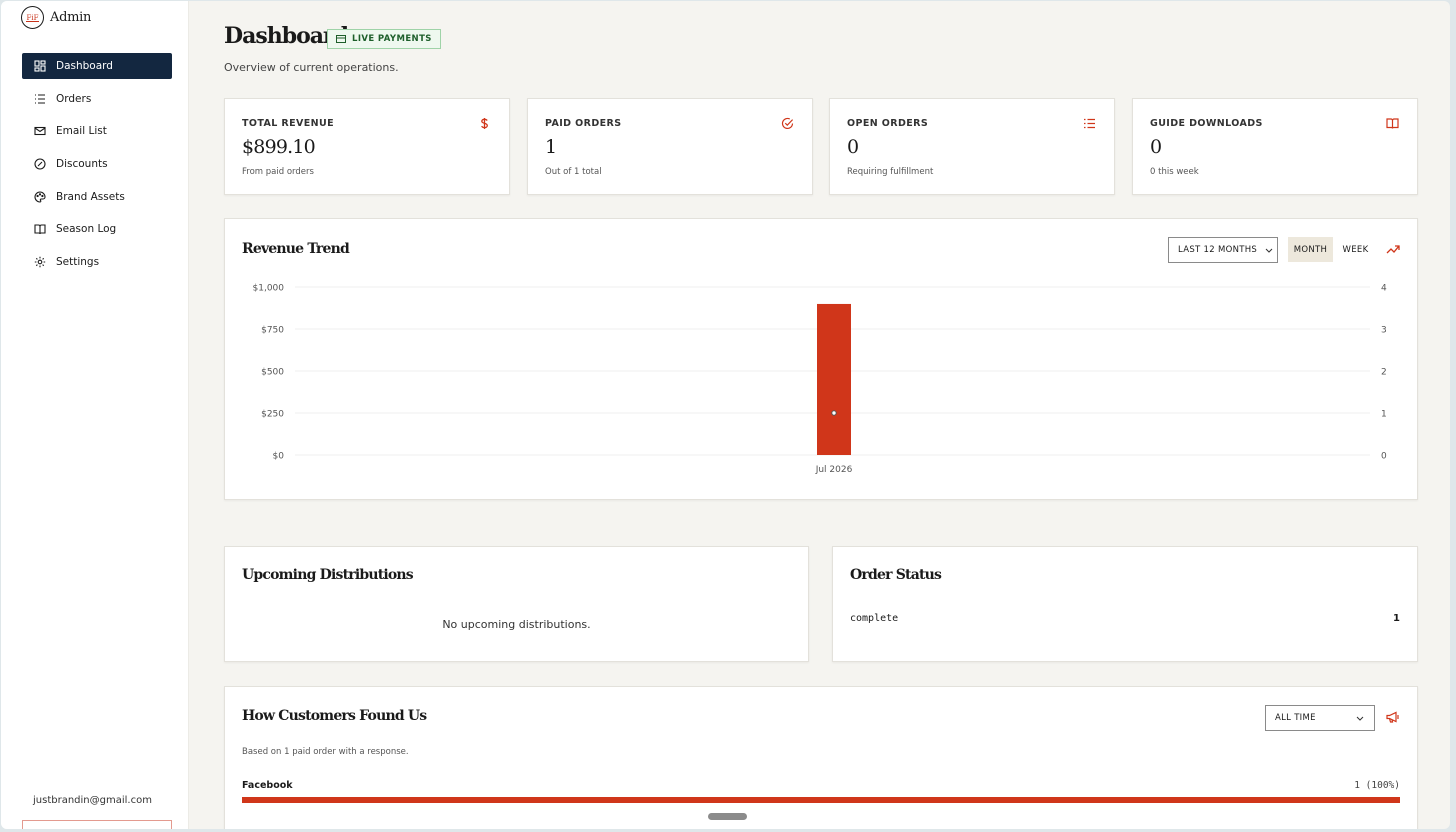 Image resolution: width=1456 pixels, height=832 pixels. Describe the element at coordinates (279, 147) in the screenshot. I see `stat-value: $899.10` at that location.